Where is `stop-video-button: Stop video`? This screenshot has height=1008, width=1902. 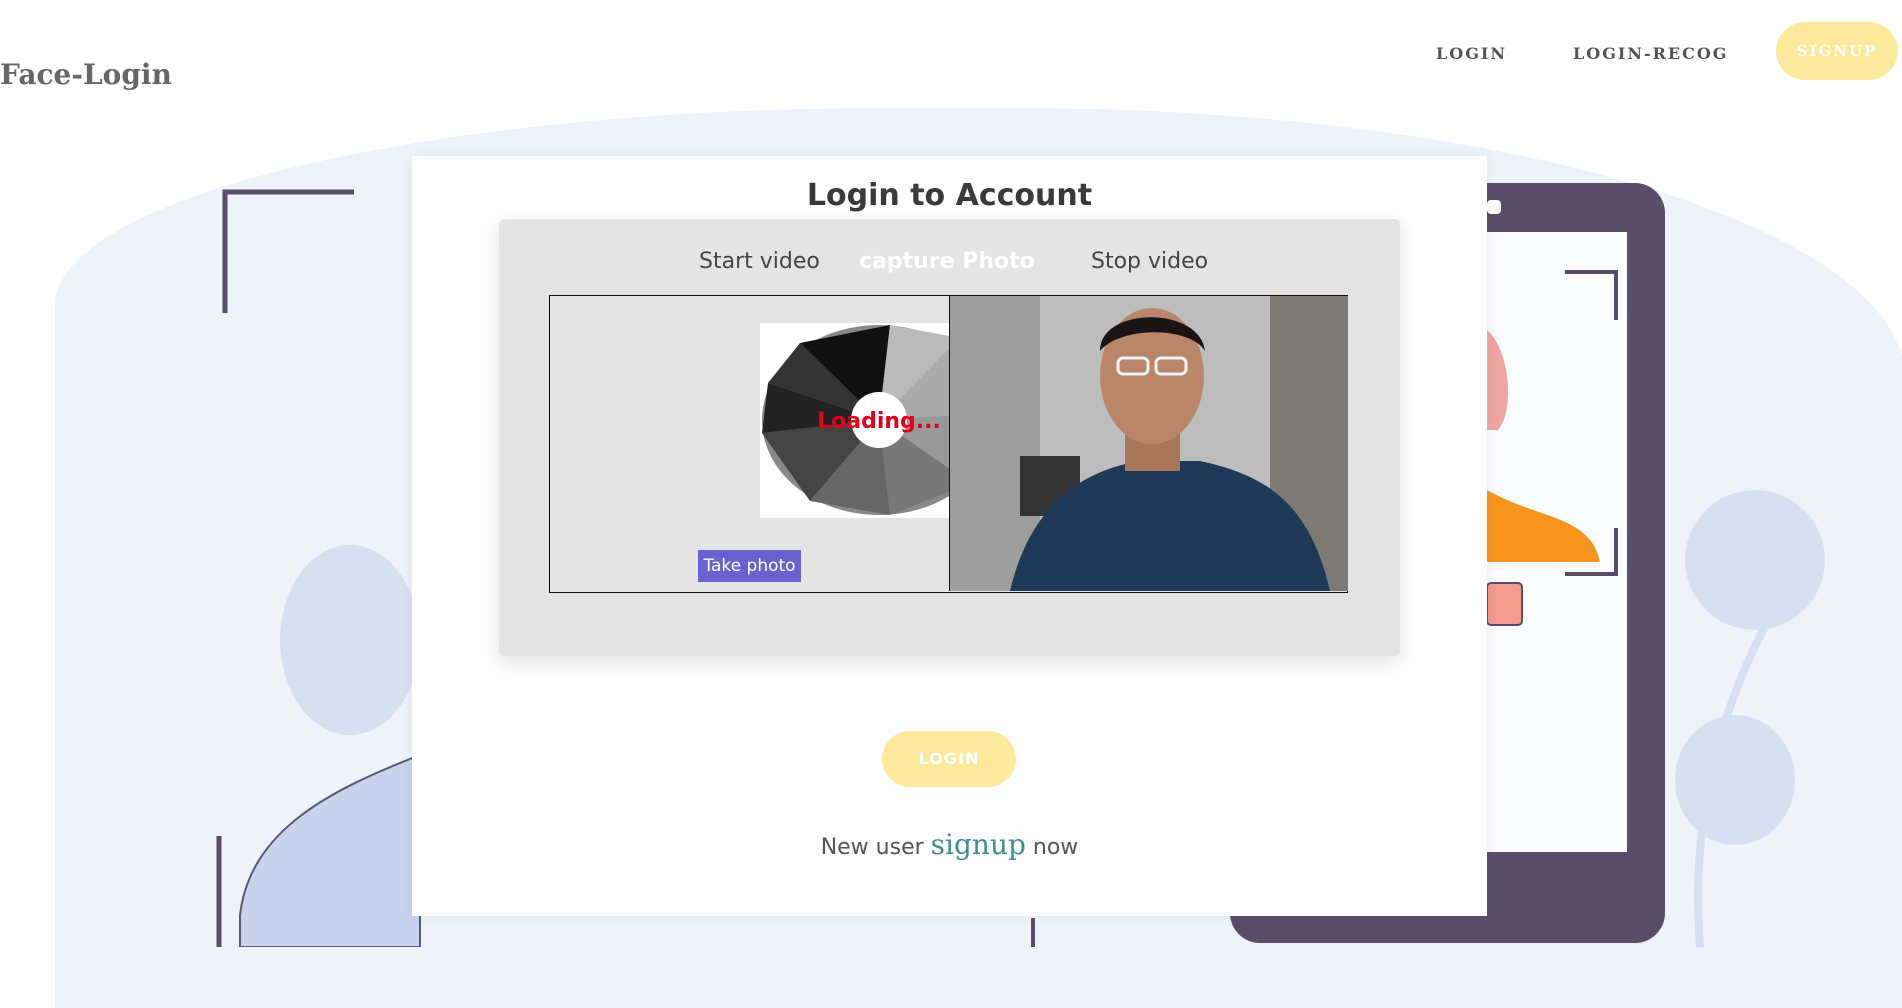 stop-video-button: Stop video is located at coordinates (1149, 261).